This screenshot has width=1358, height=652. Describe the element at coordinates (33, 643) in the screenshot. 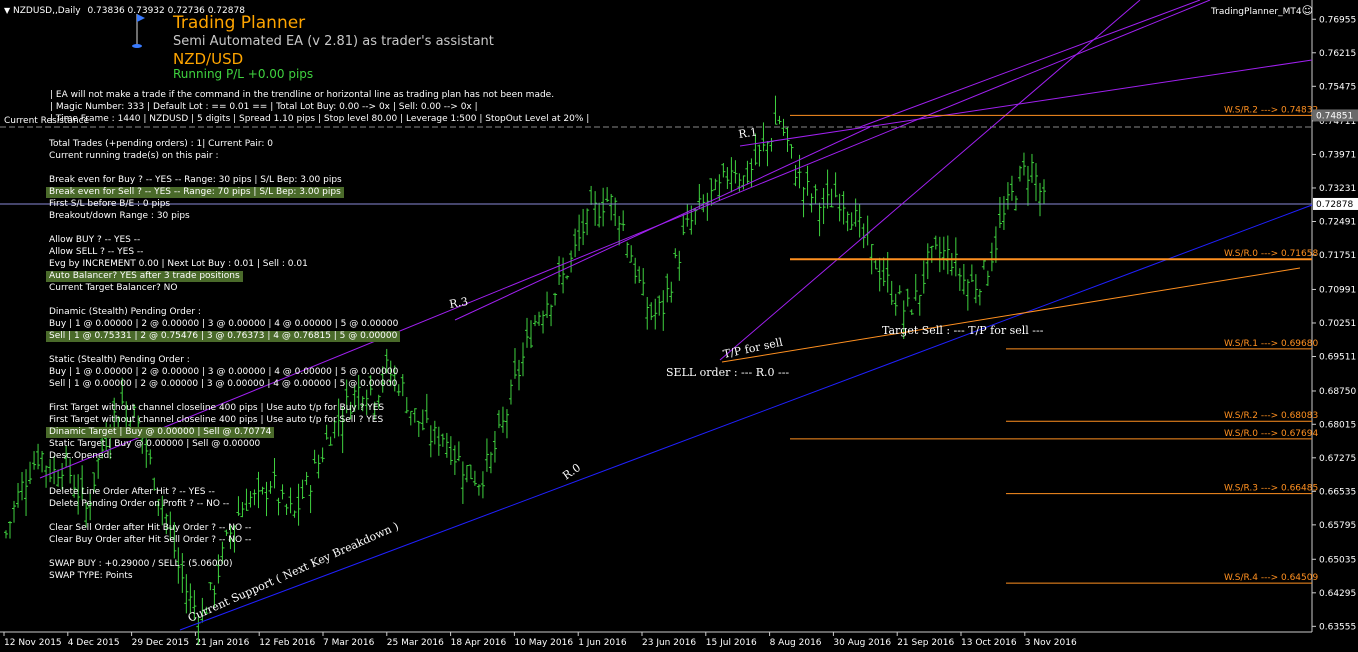

I see `time-tick-label: 12 Nov 2015` at that location.